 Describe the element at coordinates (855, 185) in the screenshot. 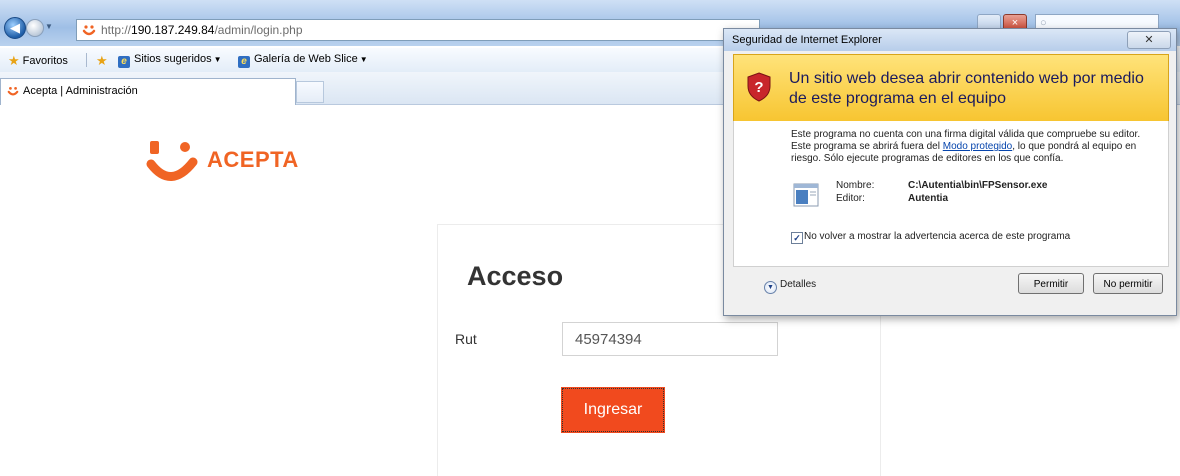

I see `name-label: Nombre:` at that location.